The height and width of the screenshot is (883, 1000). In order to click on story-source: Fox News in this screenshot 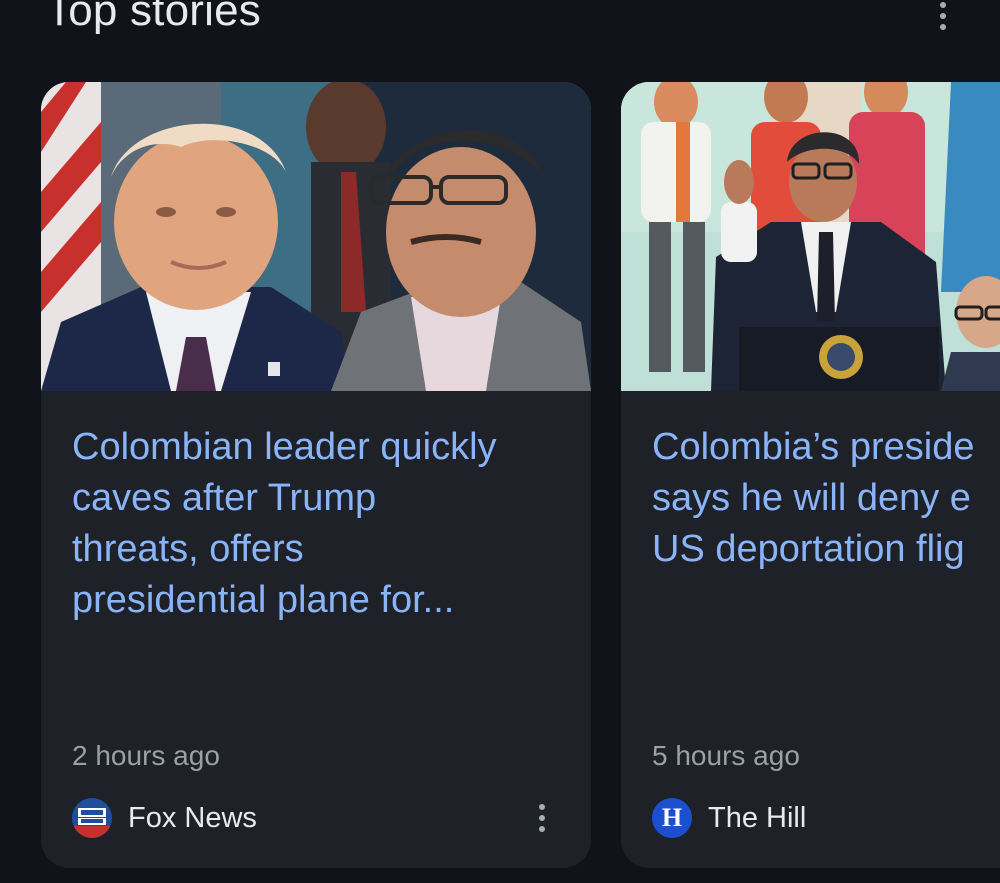, I will do `click(164, 818)`.